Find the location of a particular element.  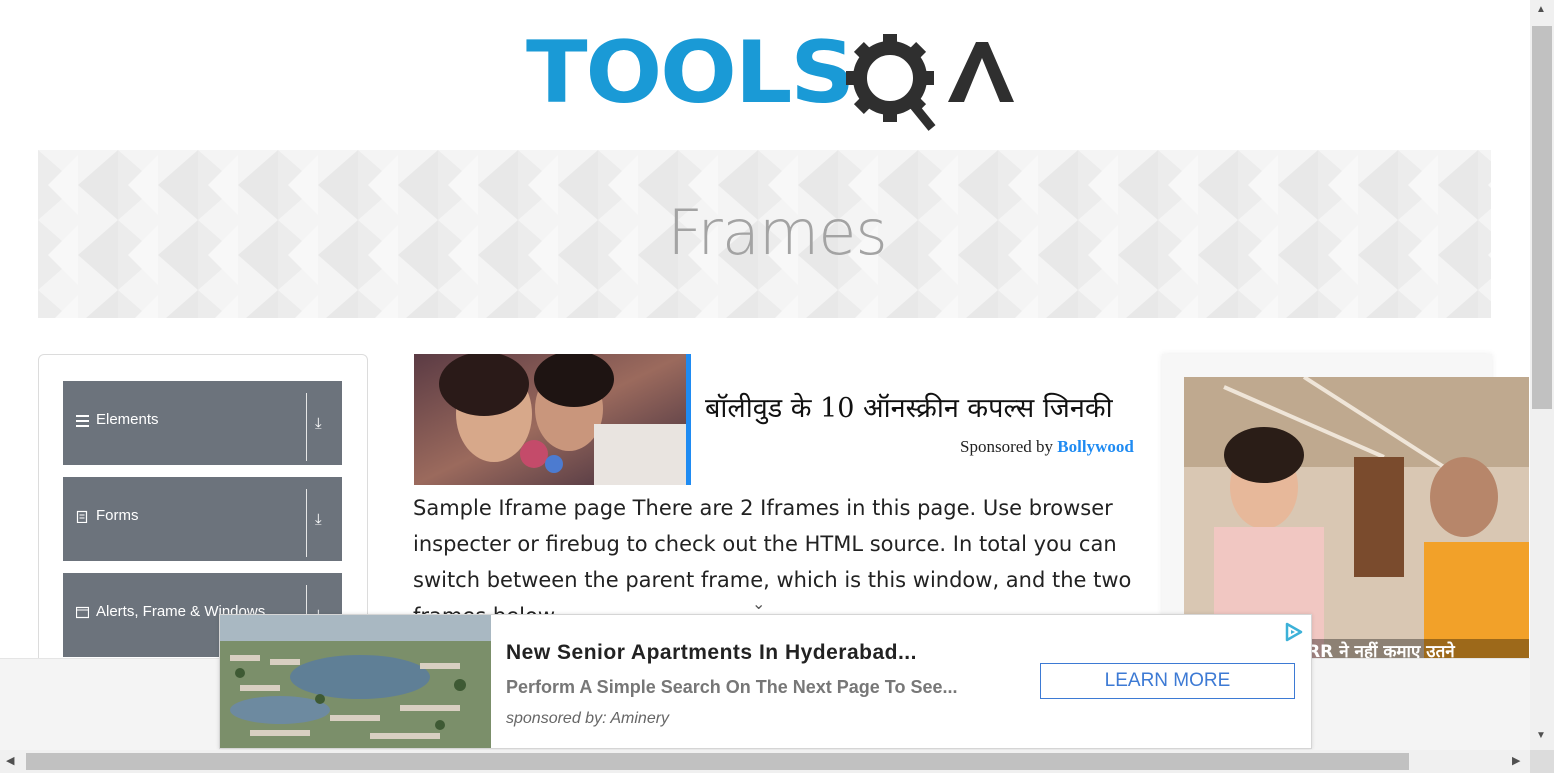

hamburger-icon is located at coordinates (82, 420).